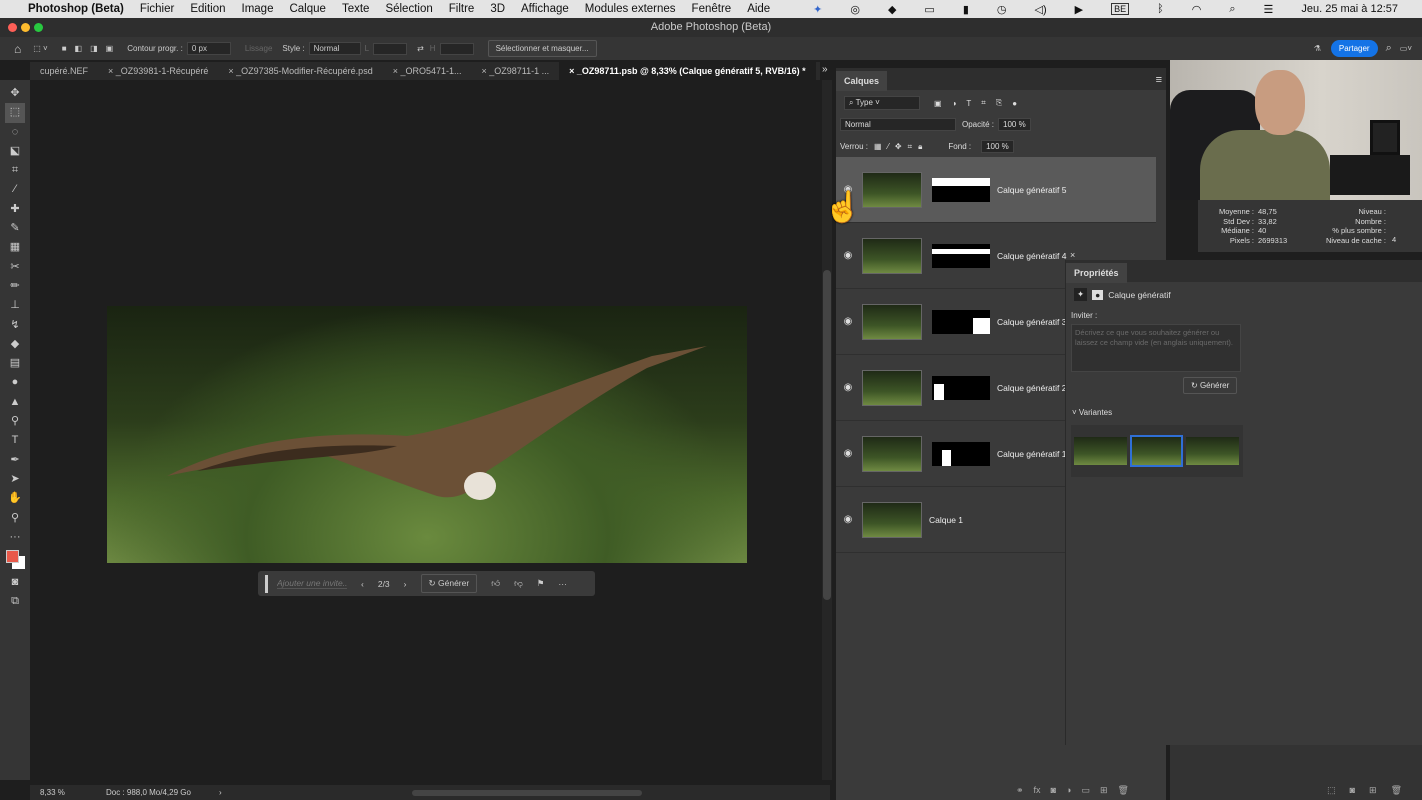 The image size is (1422, 800). What do you see at coordinates (1072, 255) in the screenshot?
I see `close-panel-icon: ×` at bounding box center [1072, 255].